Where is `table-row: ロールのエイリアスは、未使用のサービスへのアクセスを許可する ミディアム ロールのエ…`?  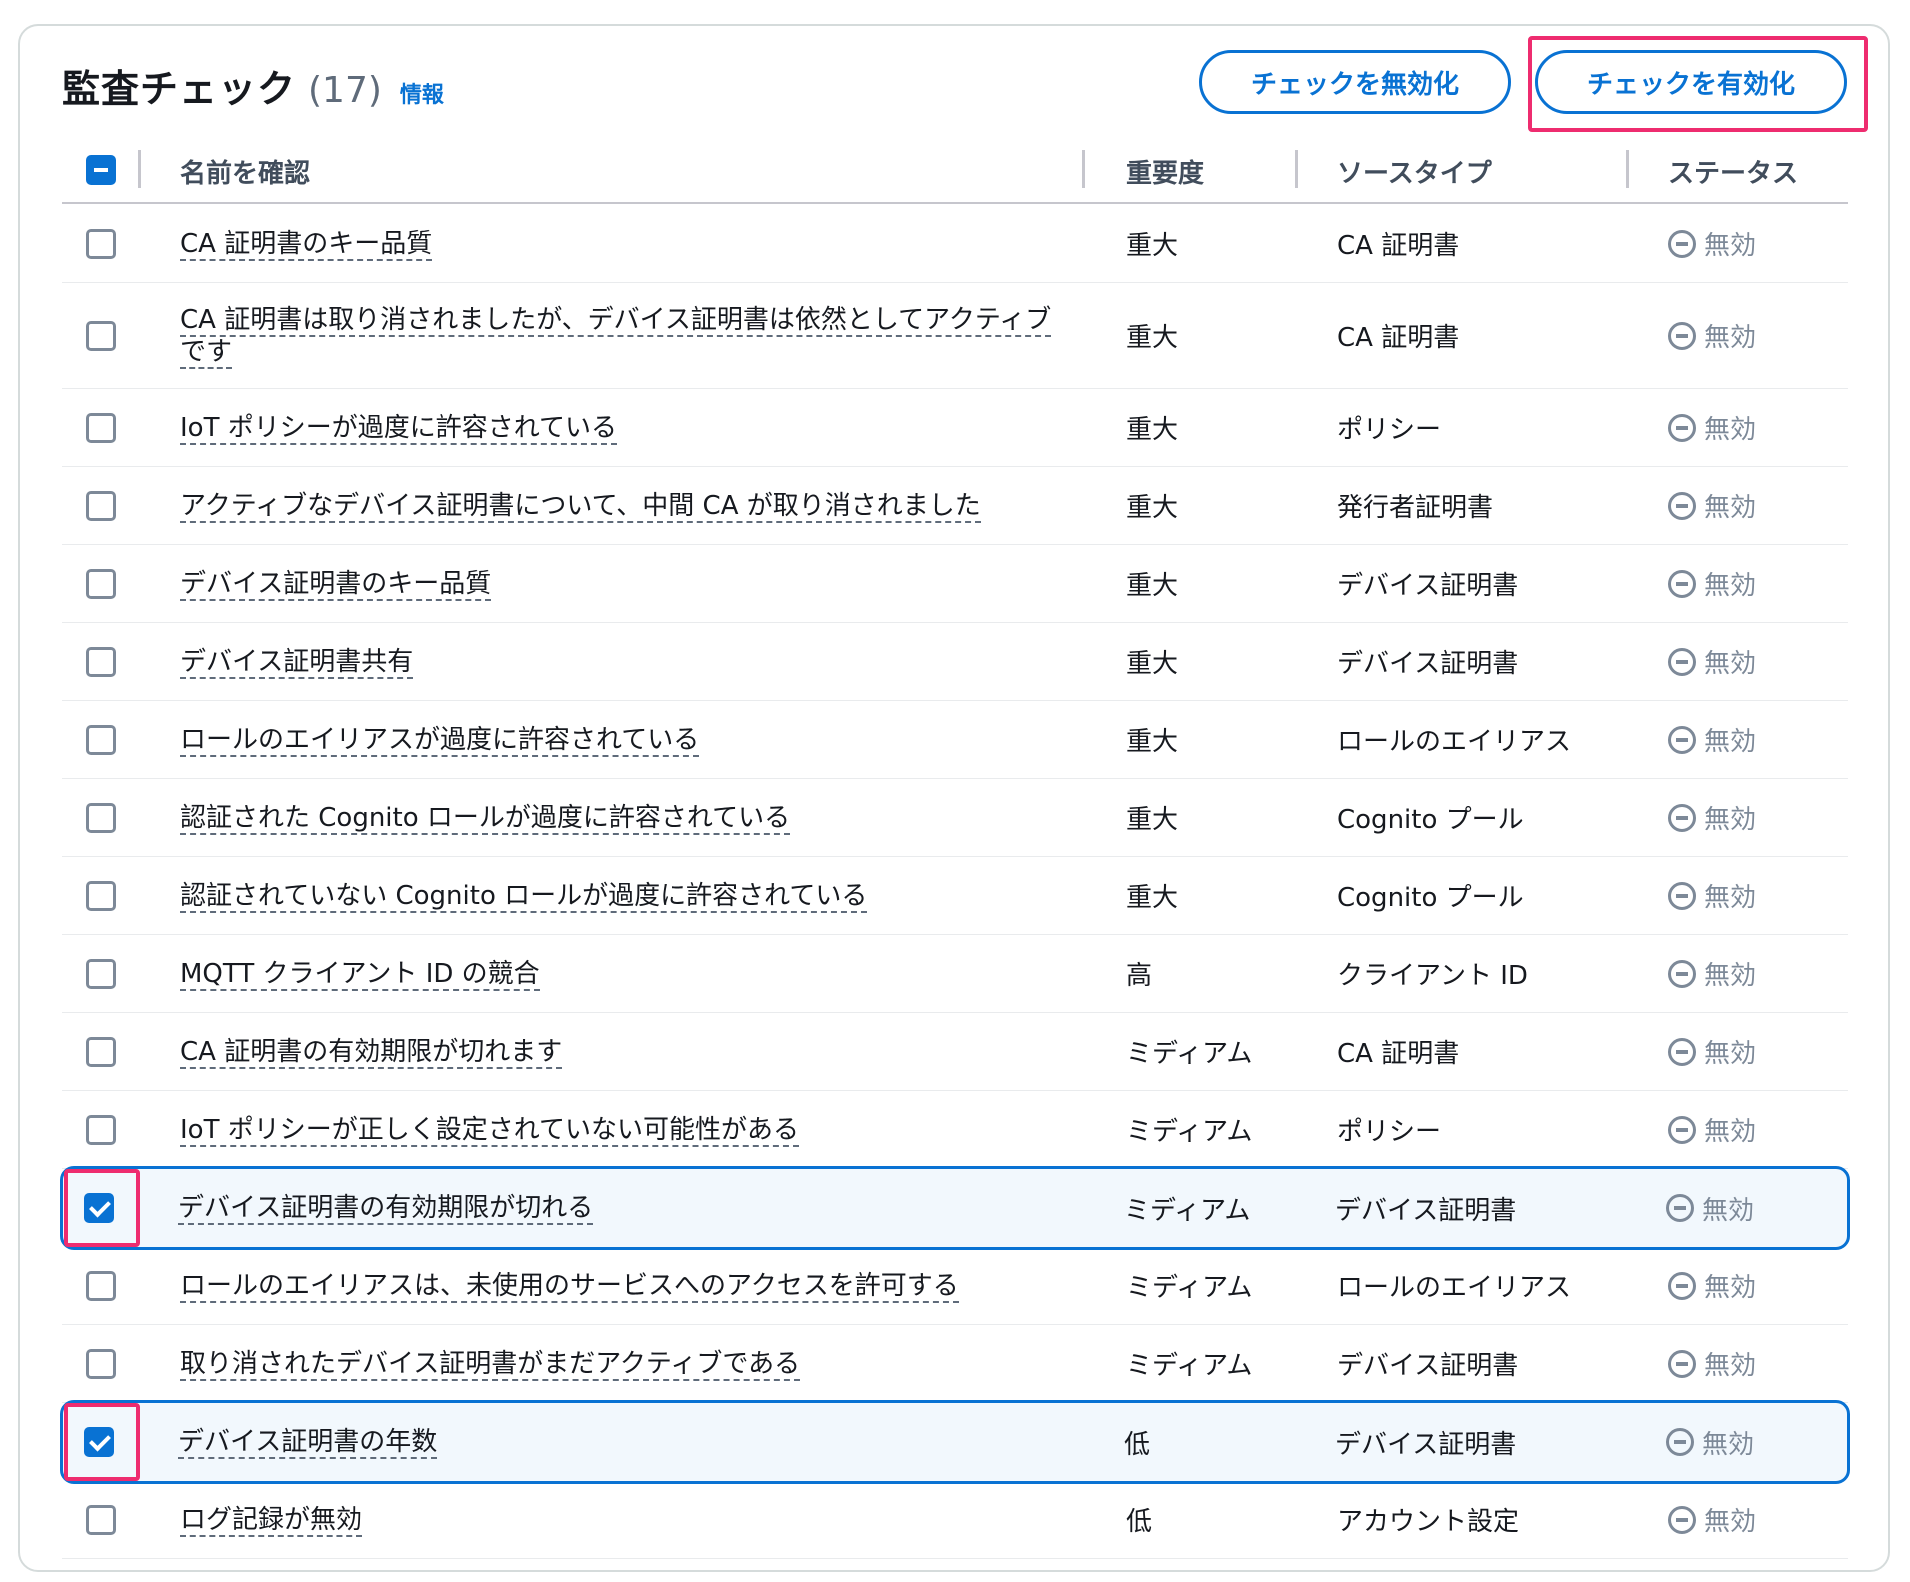
table-row: ロールのエイリアスは、未使用のサービスへのアクセスを許可する ミディアム ロールのエ… is located at coordinates (955, 1286).